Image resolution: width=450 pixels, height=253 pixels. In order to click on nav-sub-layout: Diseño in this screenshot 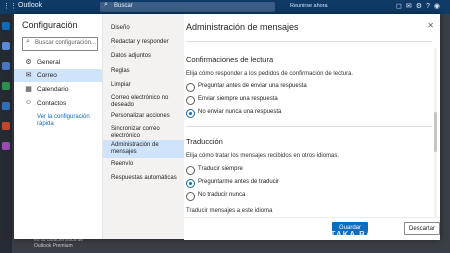, I will do `click(146, 28)`.